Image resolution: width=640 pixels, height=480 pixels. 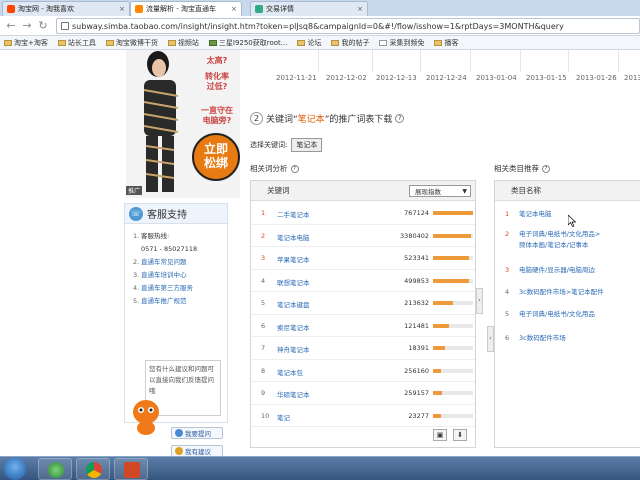 What do you see at coordinates (401, 43) in the screenshot?
I see `bookmark-item: 采集到频免` at bounding box center [401, 43].